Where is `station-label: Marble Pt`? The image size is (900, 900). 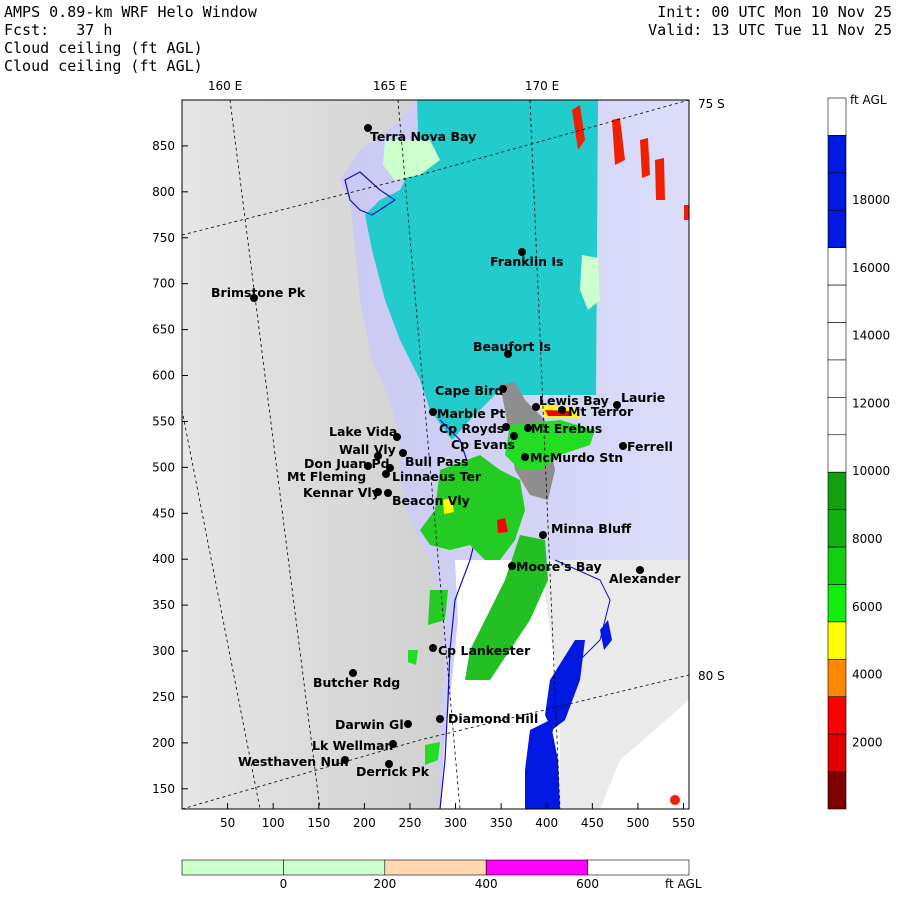 station-label: Marble Pt is located at coordinates (471, 413).